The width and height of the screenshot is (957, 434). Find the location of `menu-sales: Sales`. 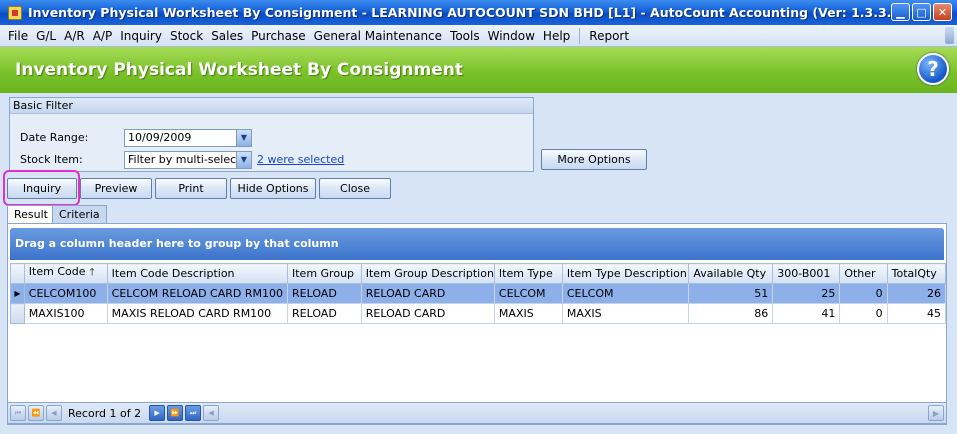

menu-sales: Sales is located at coordinates (227, 36).